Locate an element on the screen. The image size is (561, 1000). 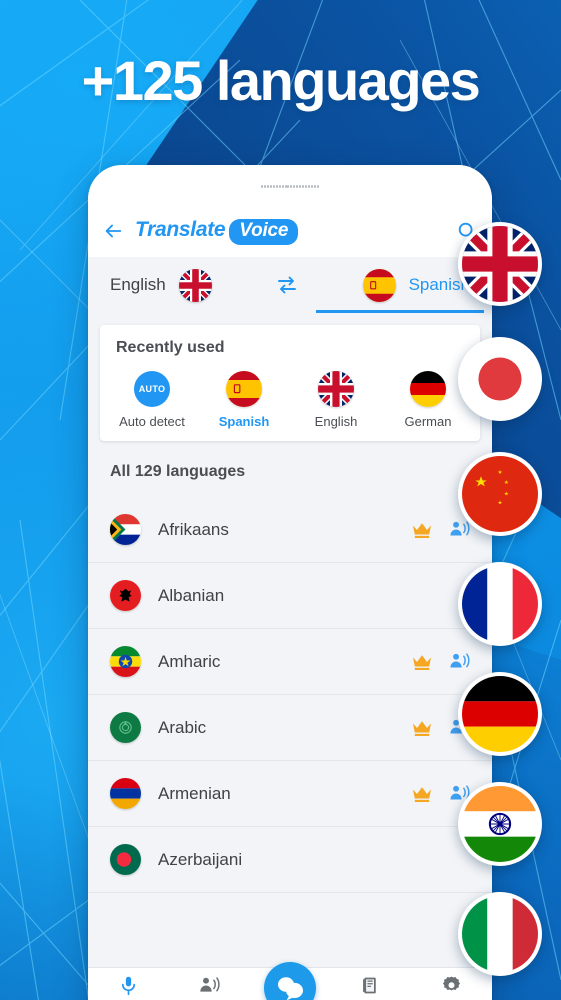
list-item: Afrikaans is located at coordinates (290, 530).